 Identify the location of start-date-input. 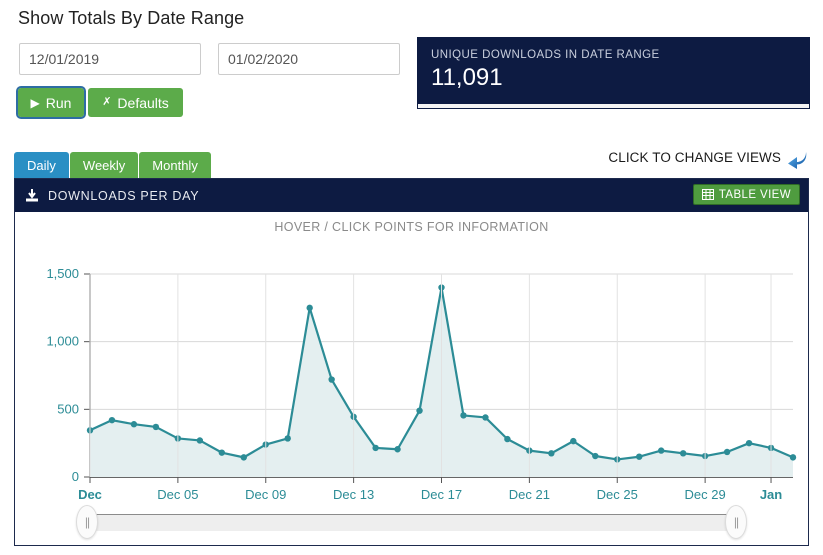
(110, 59).